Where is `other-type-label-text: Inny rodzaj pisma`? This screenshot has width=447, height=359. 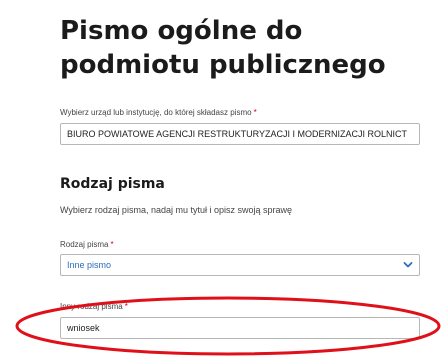
other-type-label-text: Inny rodzaj pisma is located at coordinates (91, 306).